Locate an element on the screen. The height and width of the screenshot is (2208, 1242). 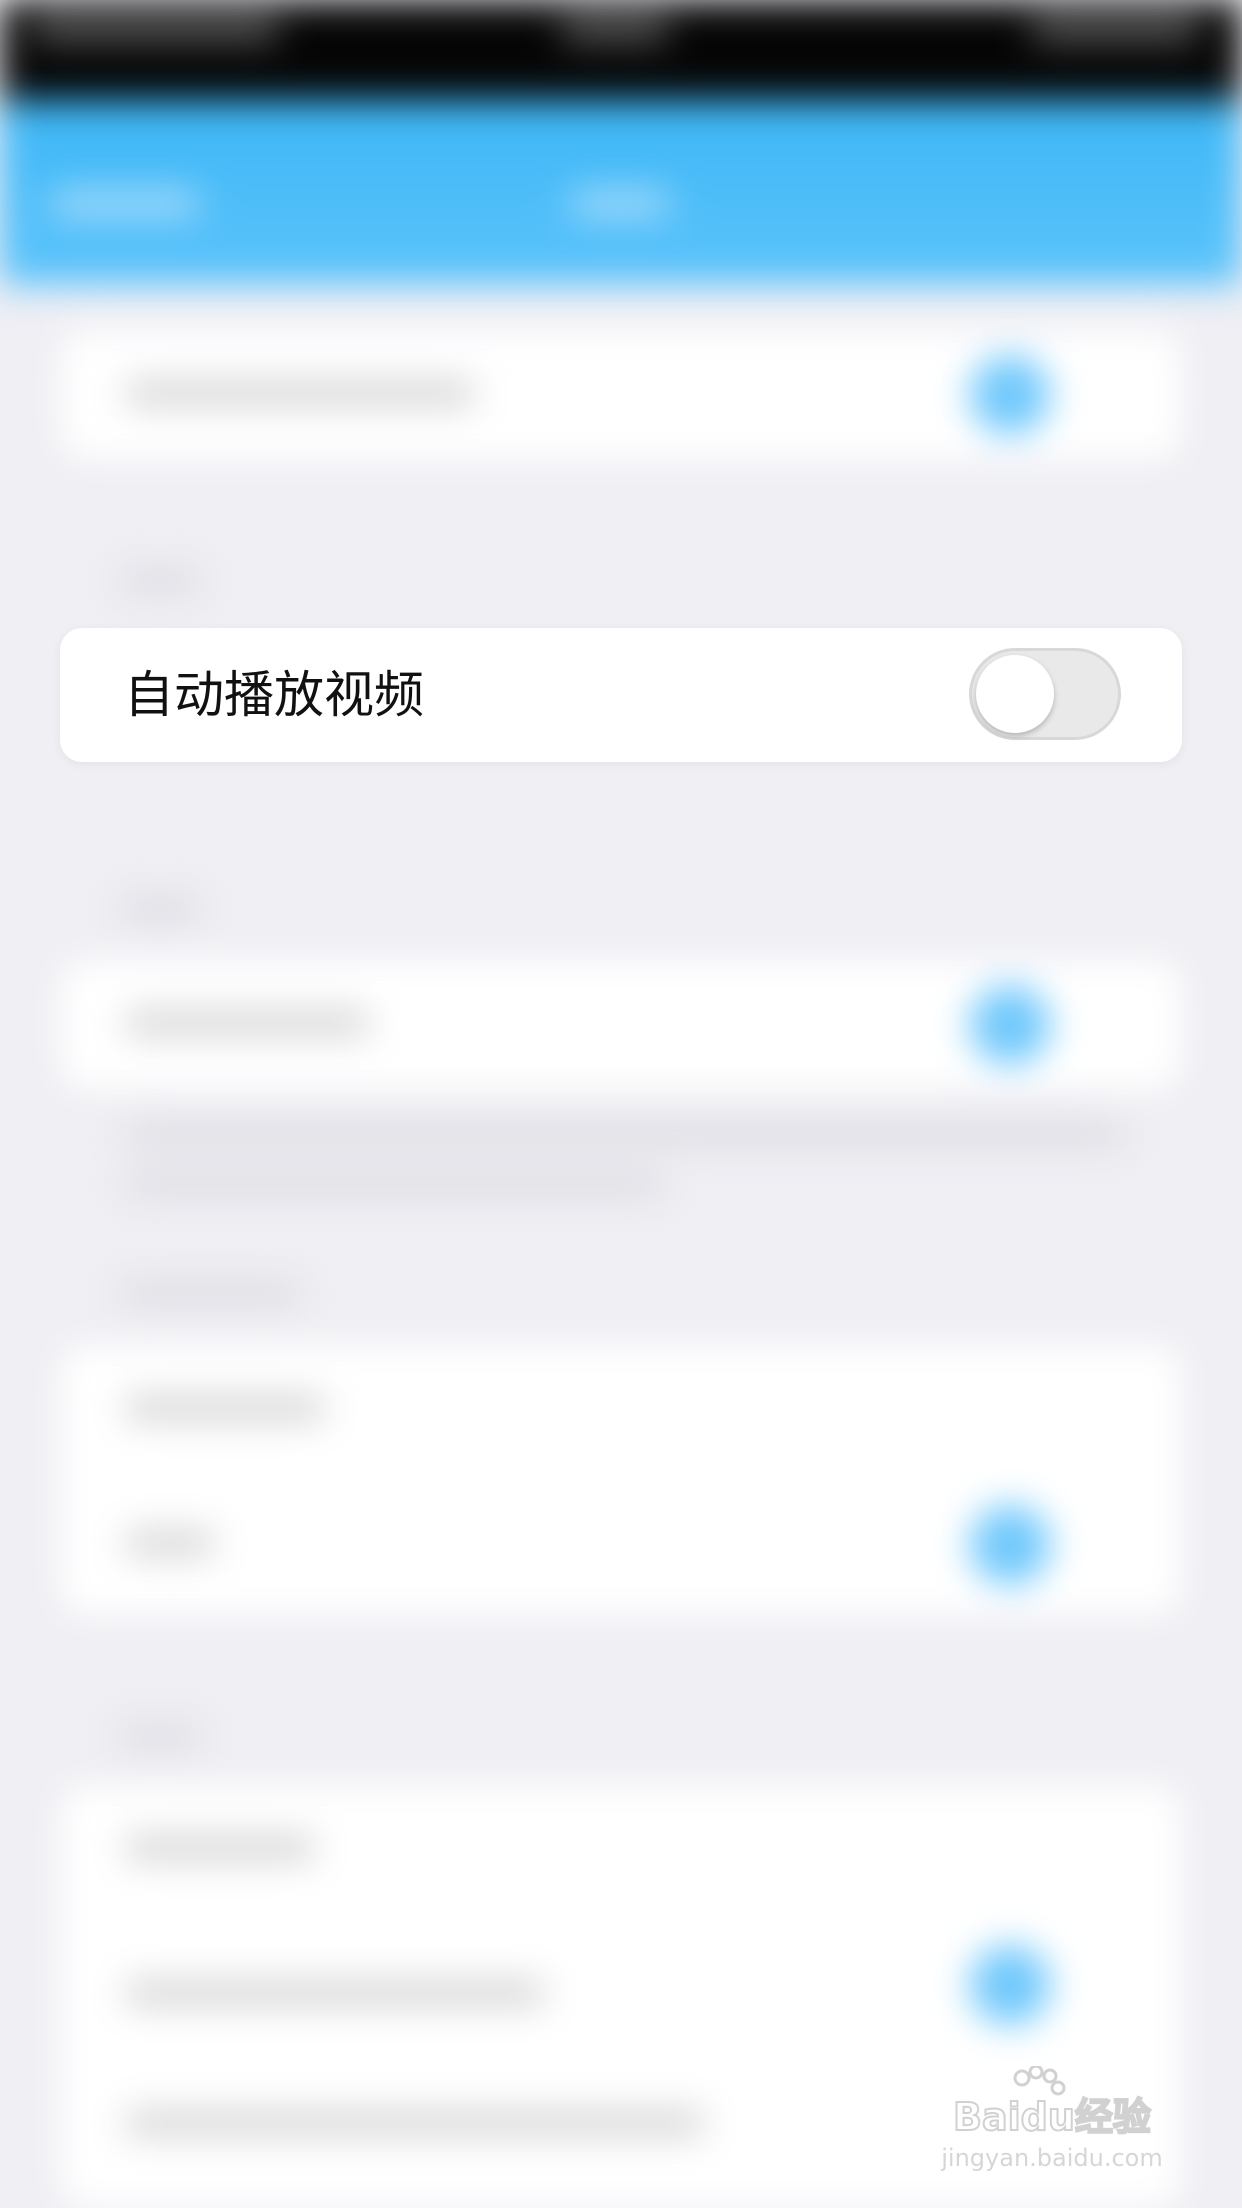
watermark-brand: Baidu经验 is located at coordinates (1052, 2117).